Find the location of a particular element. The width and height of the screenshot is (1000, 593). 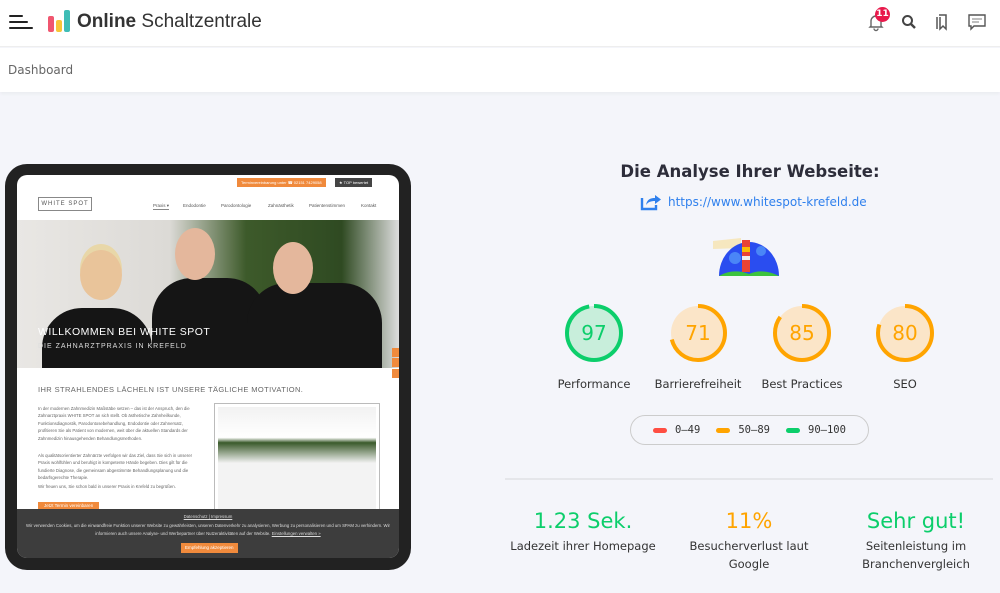

legend-item: 50–89 is located at coordinates (743, 430).